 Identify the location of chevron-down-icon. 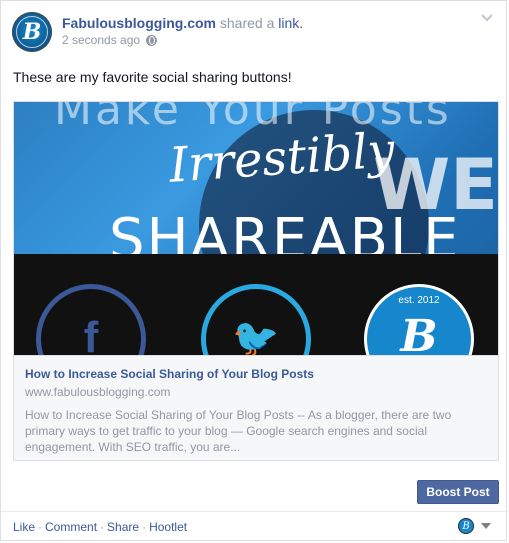
(487, 18).